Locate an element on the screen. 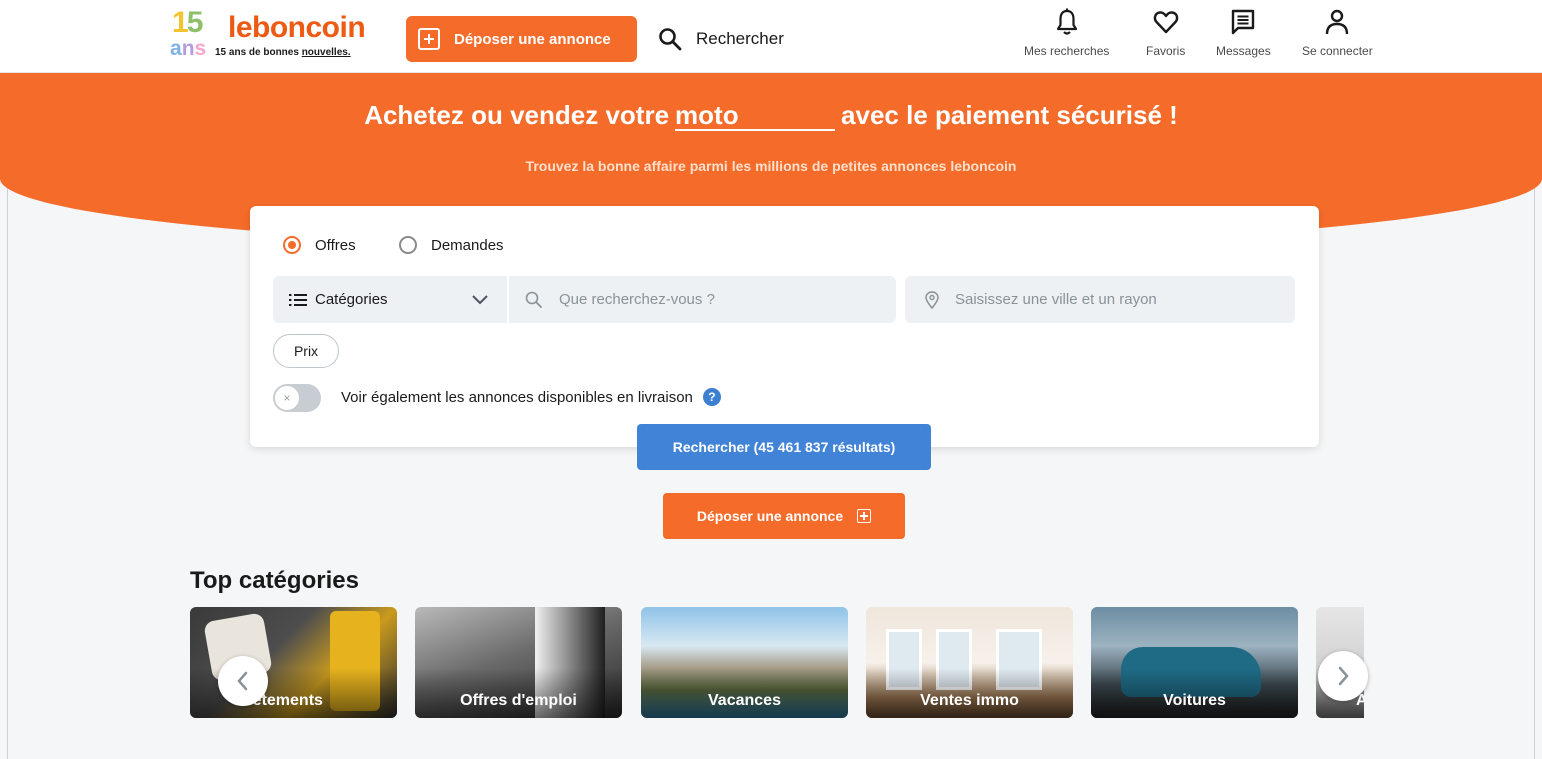 Image resolution: width=1542 pixels, height=759 pixels. location-field is located at coordinates (1100, 299).